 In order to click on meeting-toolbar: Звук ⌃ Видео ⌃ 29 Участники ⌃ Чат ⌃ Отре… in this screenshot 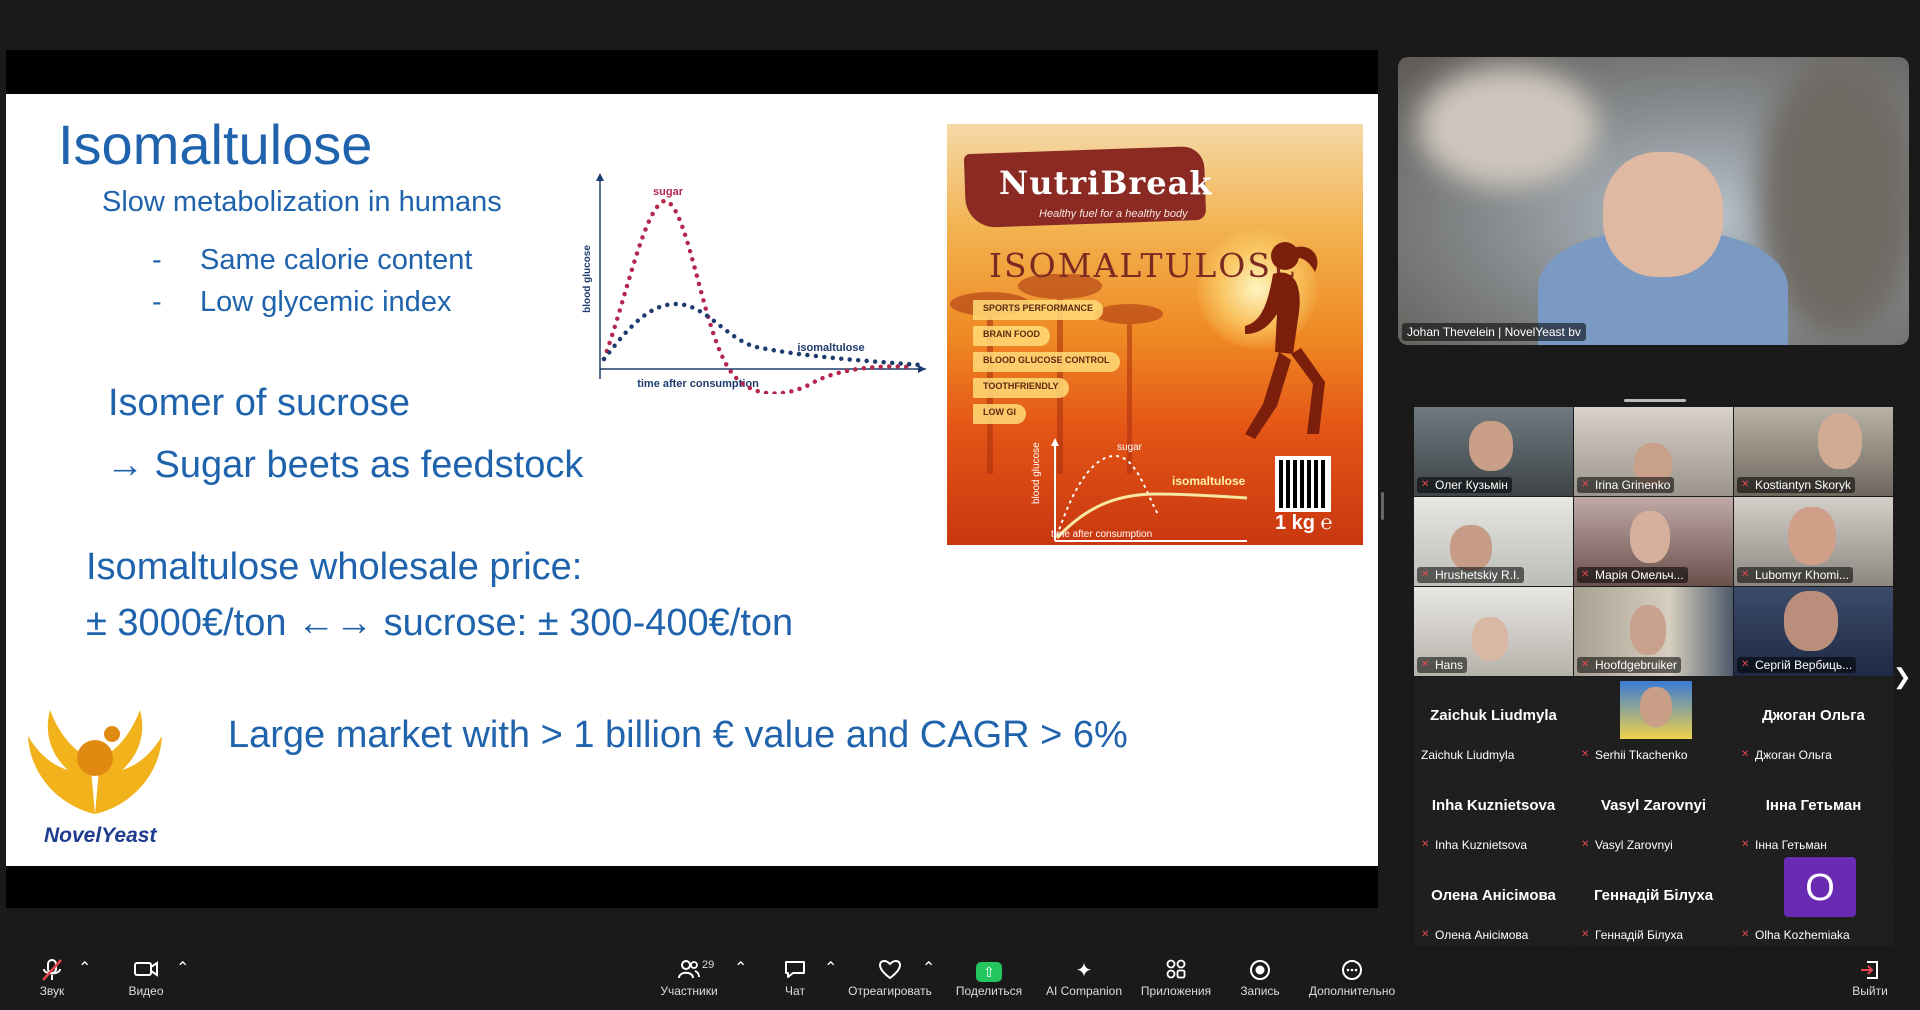, I will do `click(960, 980)`.